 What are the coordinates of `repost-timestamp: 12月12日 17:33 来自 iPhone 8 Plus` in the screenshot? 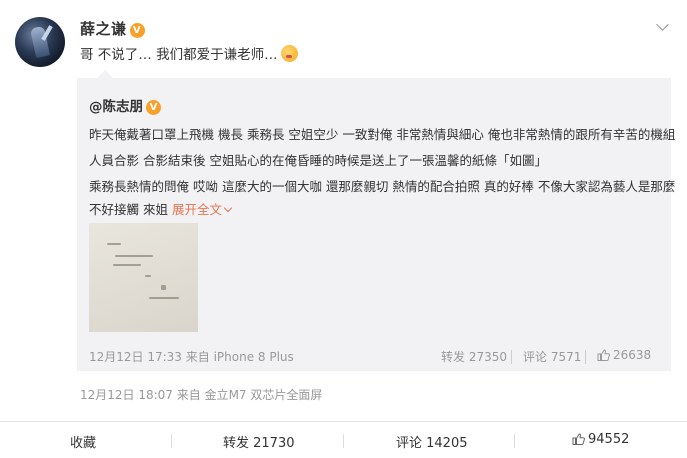 It's located at (191, 356).